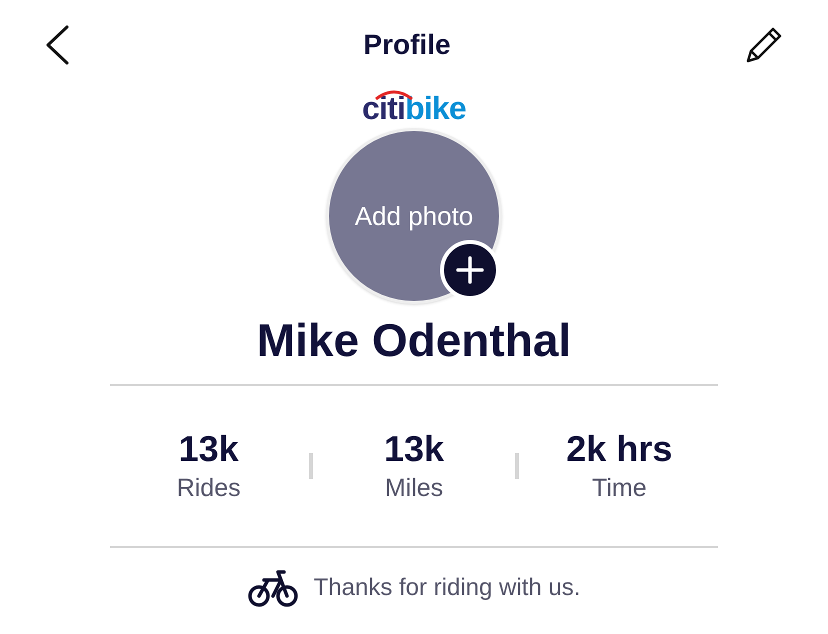  Describe the element at coordinates (208, 488) in the screenshot. I see `stat-label: Rides` at that location.